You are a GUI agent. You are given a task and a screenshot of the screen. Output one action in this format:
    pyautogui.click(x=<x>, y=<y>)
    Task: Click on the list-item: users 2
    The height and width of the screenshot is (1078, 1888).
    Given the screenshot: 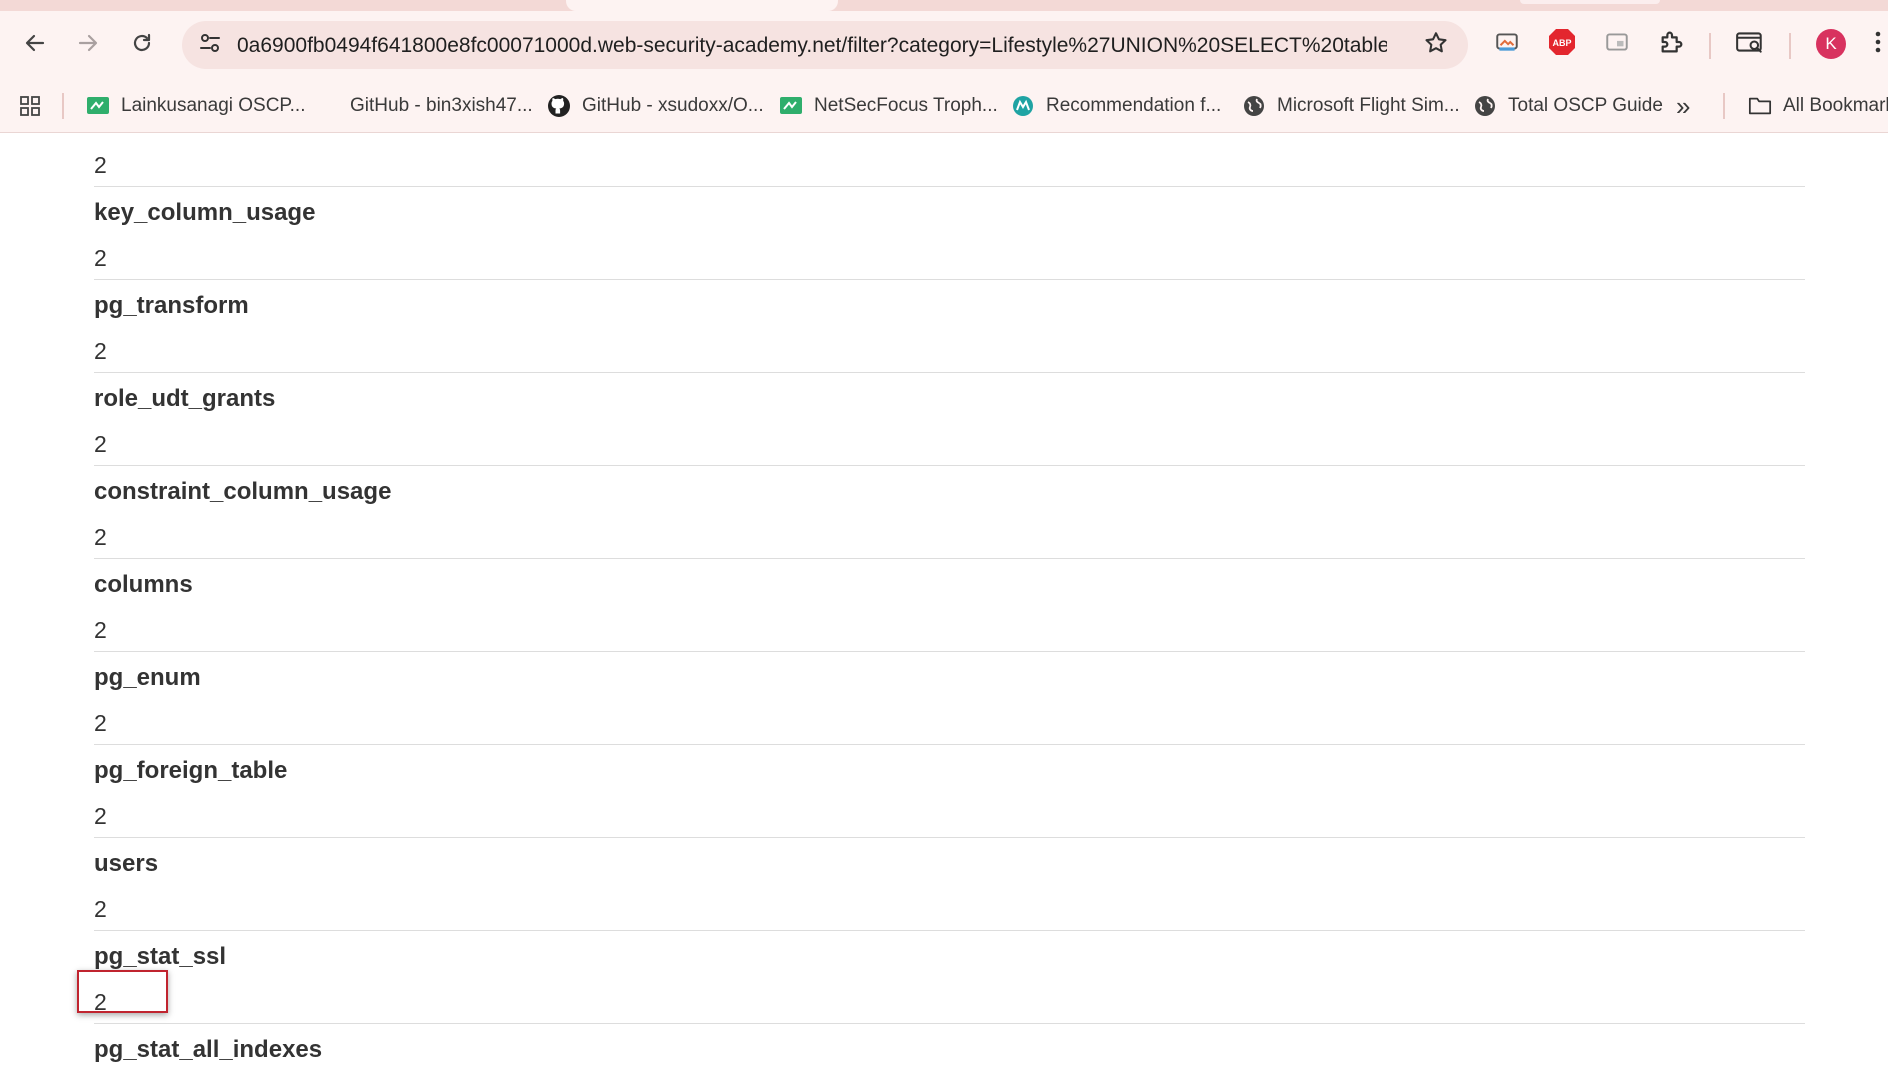 What is the action you would take?
    pyautogui.click(x=949, y=884)
    